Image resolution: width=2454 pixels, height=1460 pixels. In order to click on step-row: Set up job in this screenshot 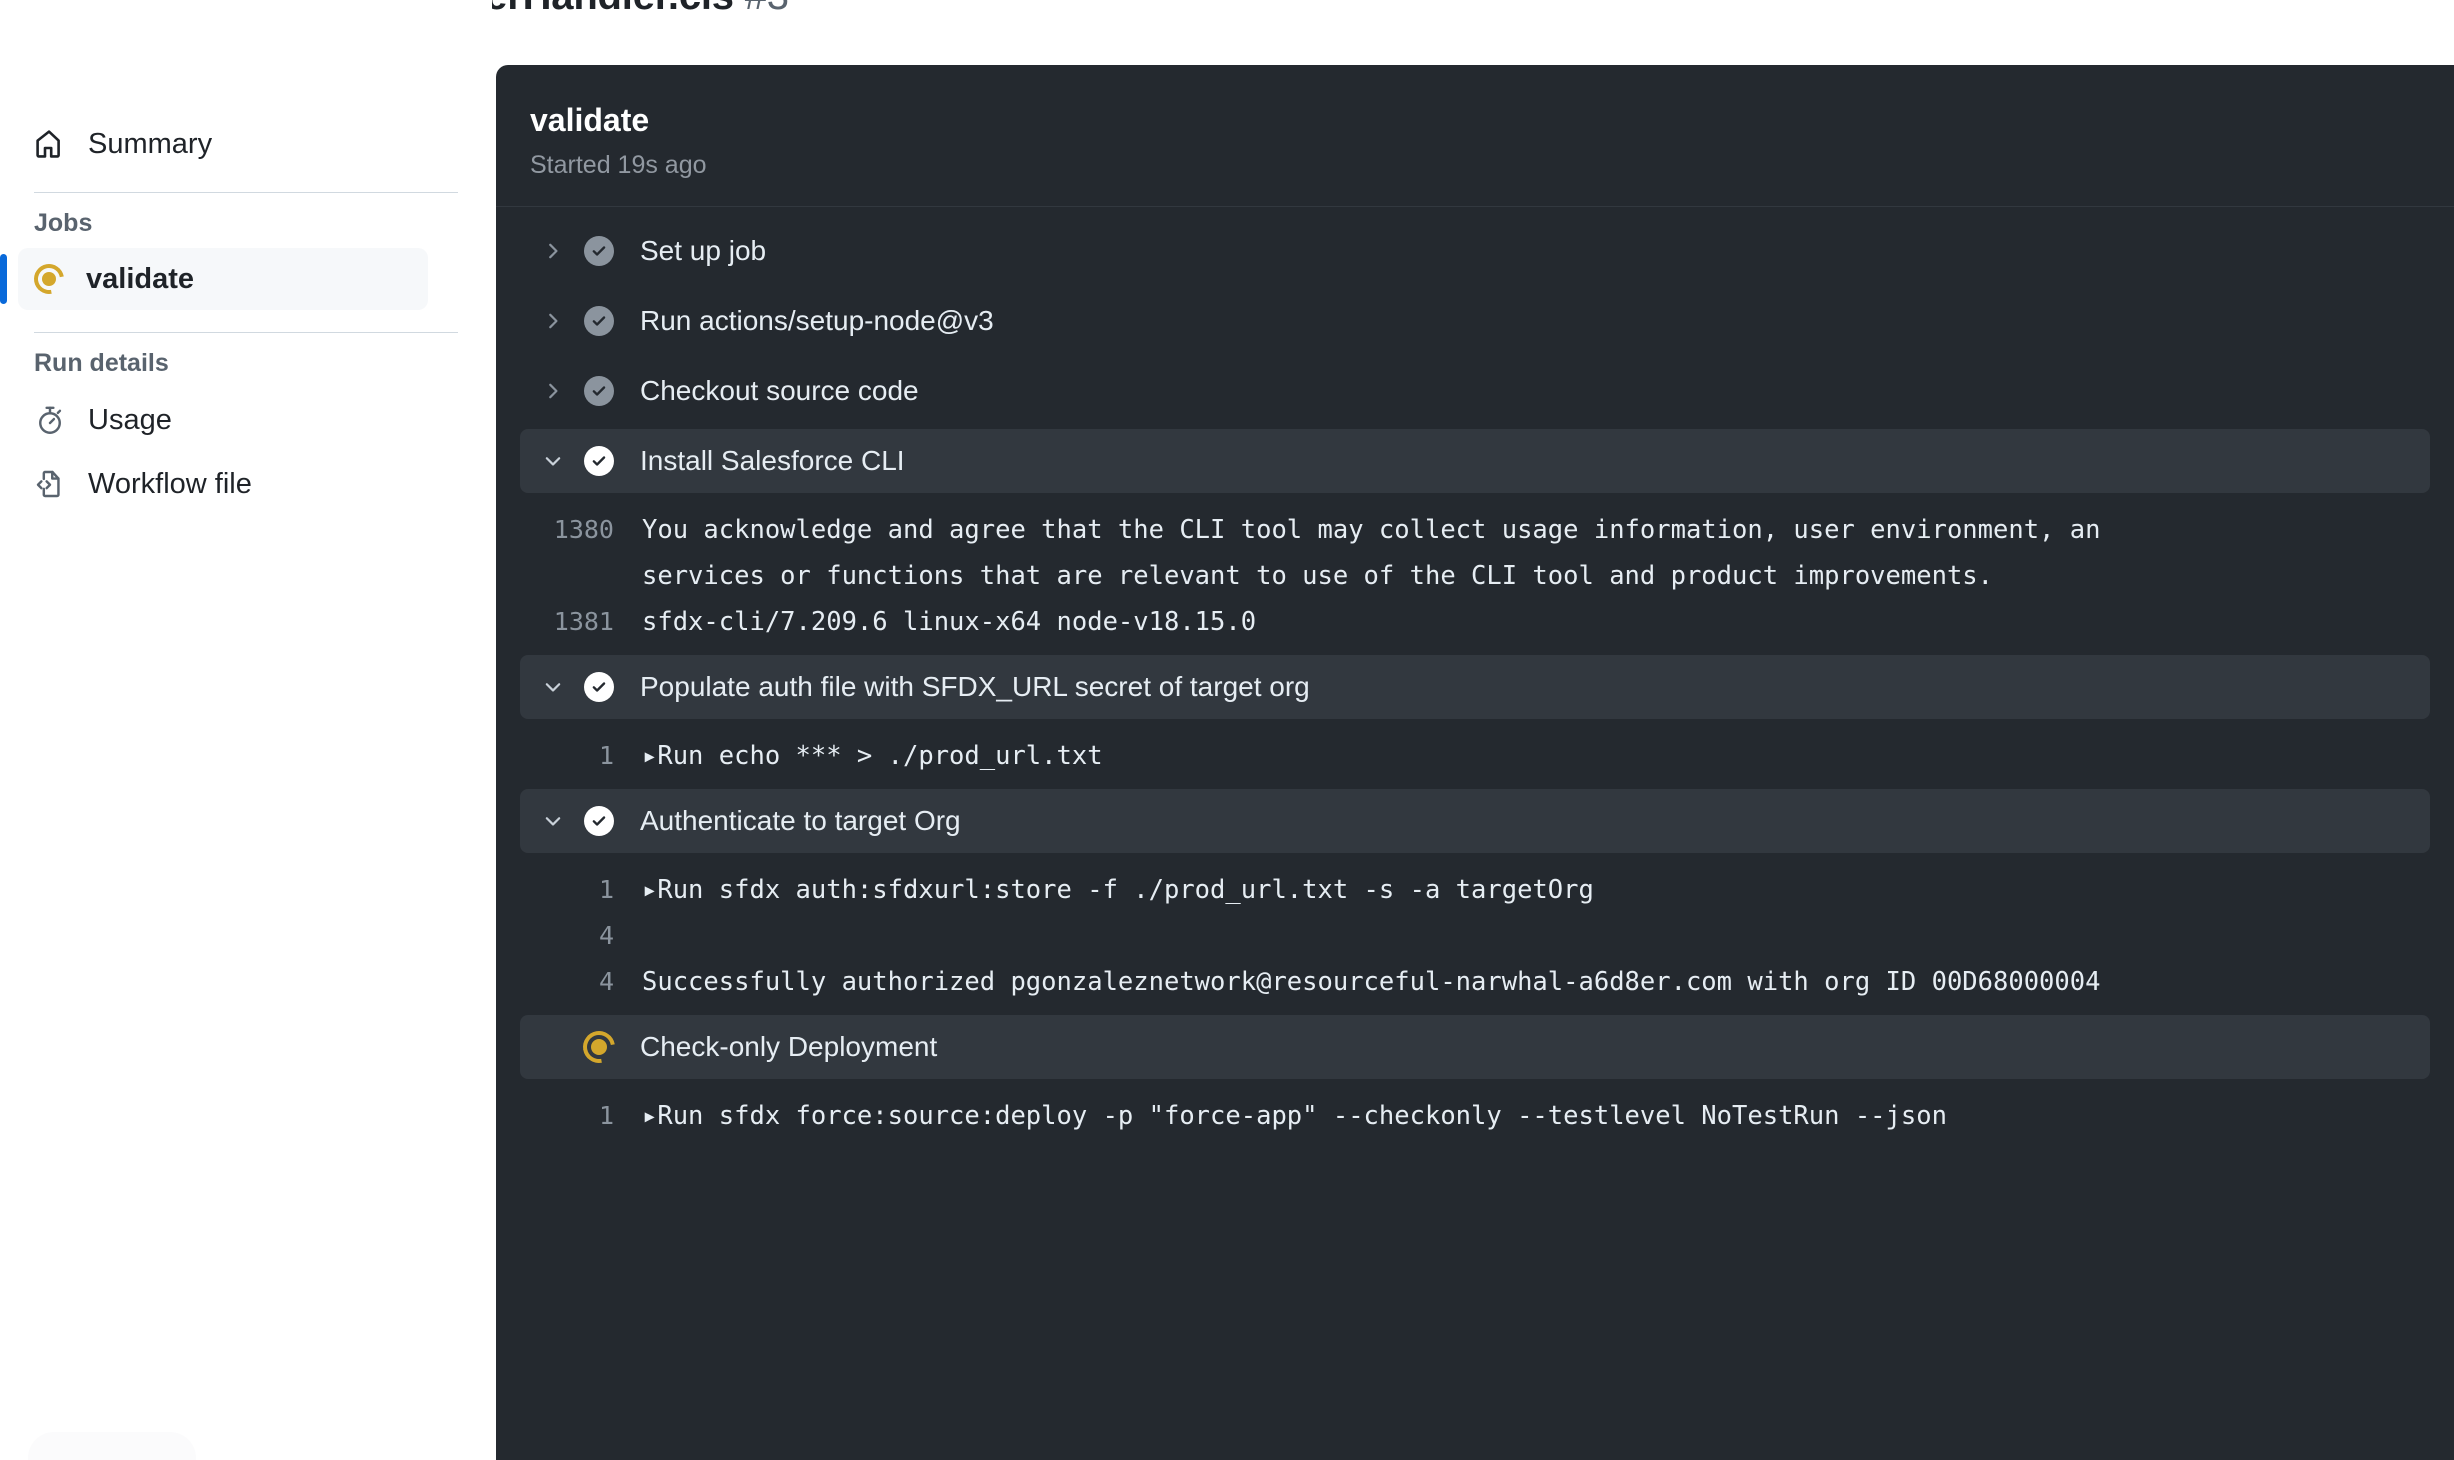, I will do `click(1475, 251)`.